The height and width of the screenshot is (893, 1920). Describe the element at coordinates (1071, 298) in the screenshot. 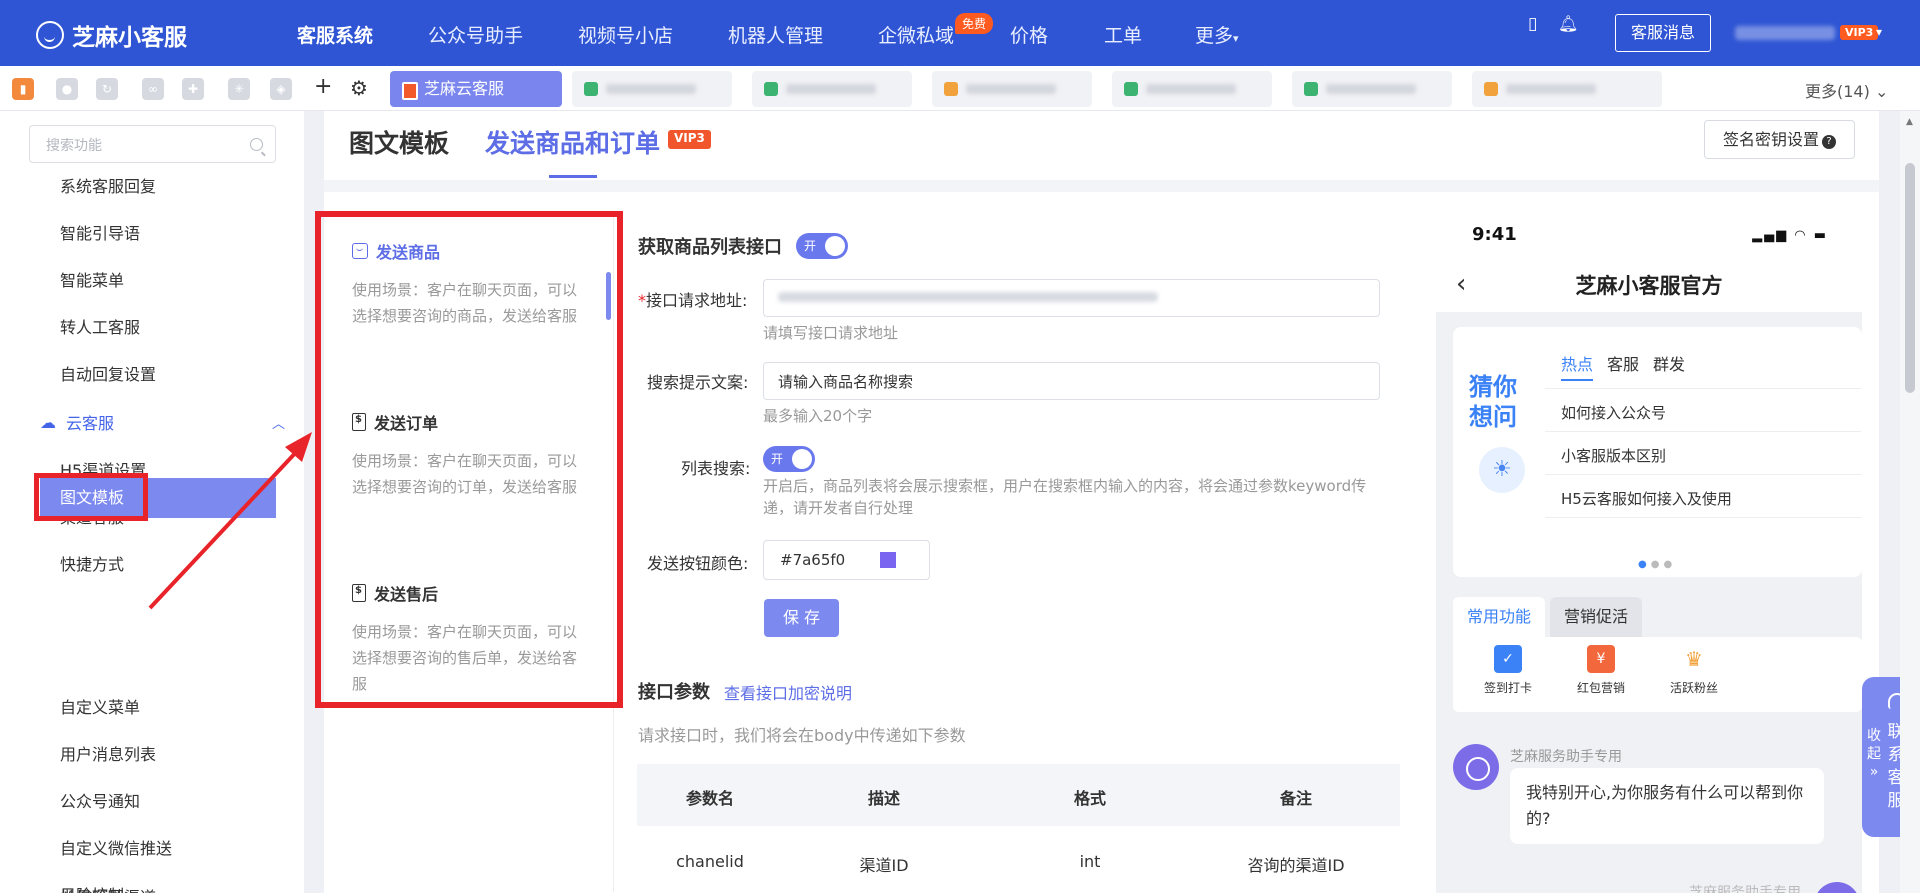

I see `api-url-input` at that location.